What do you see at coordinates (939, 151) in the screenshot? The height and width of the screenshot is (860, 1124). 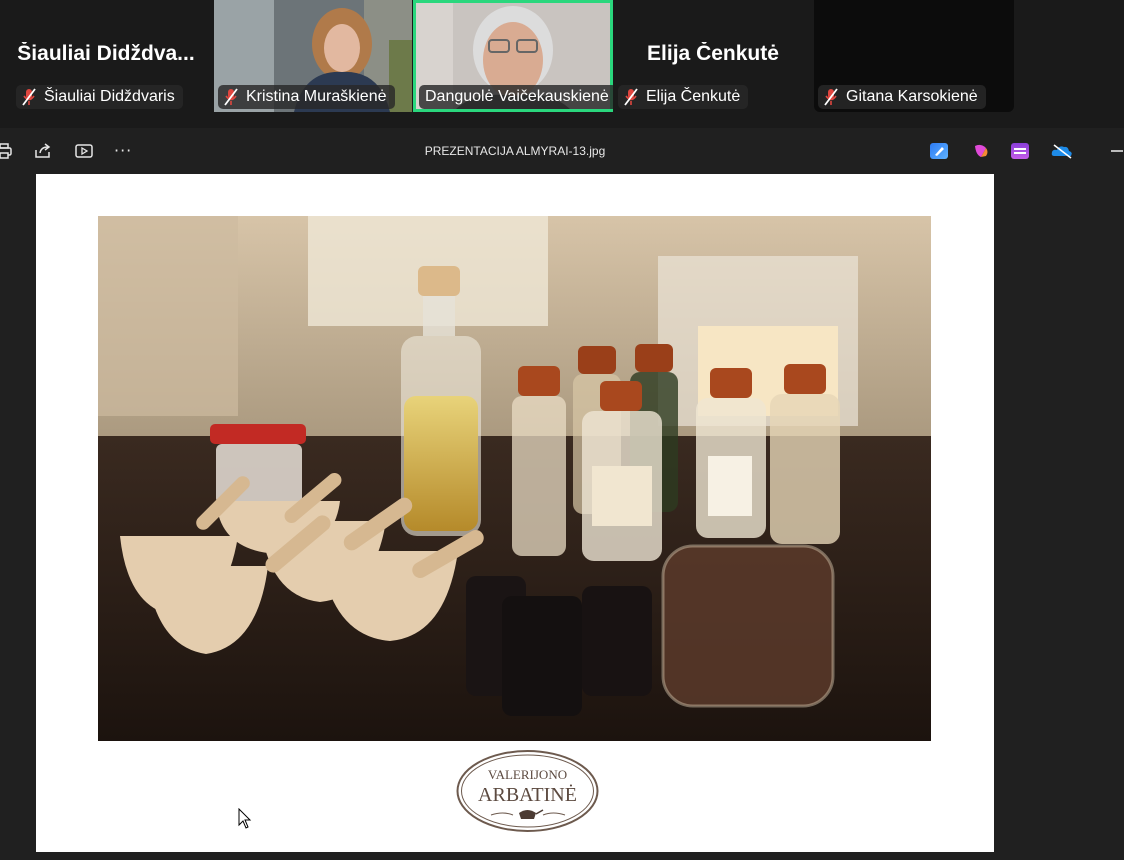 I see `edit-photo-icon` at bounding box center [939, 151].